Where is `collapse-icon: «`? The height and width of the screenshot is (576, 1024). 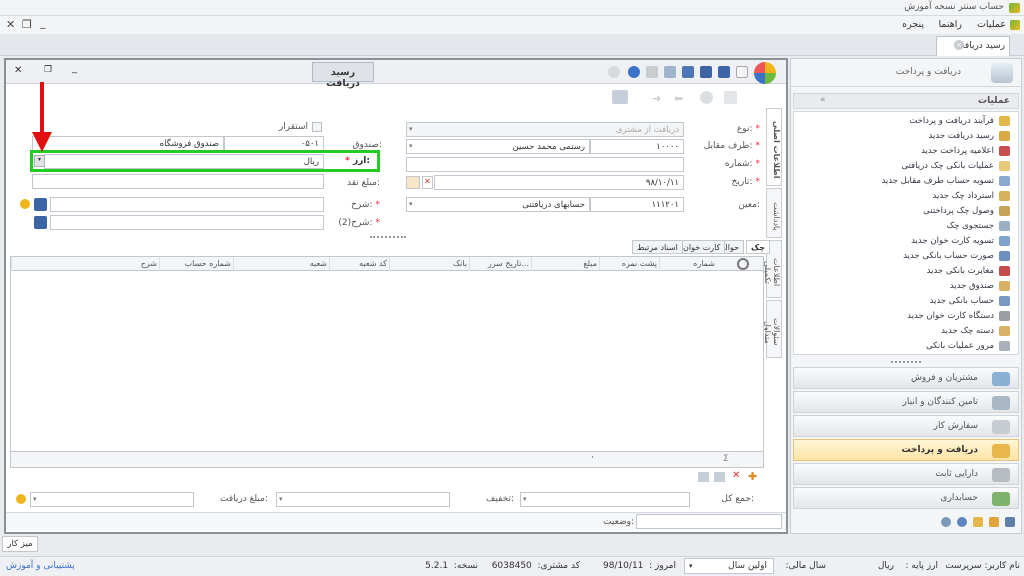 collapse-icon: « is located at coordinates (823, 100).